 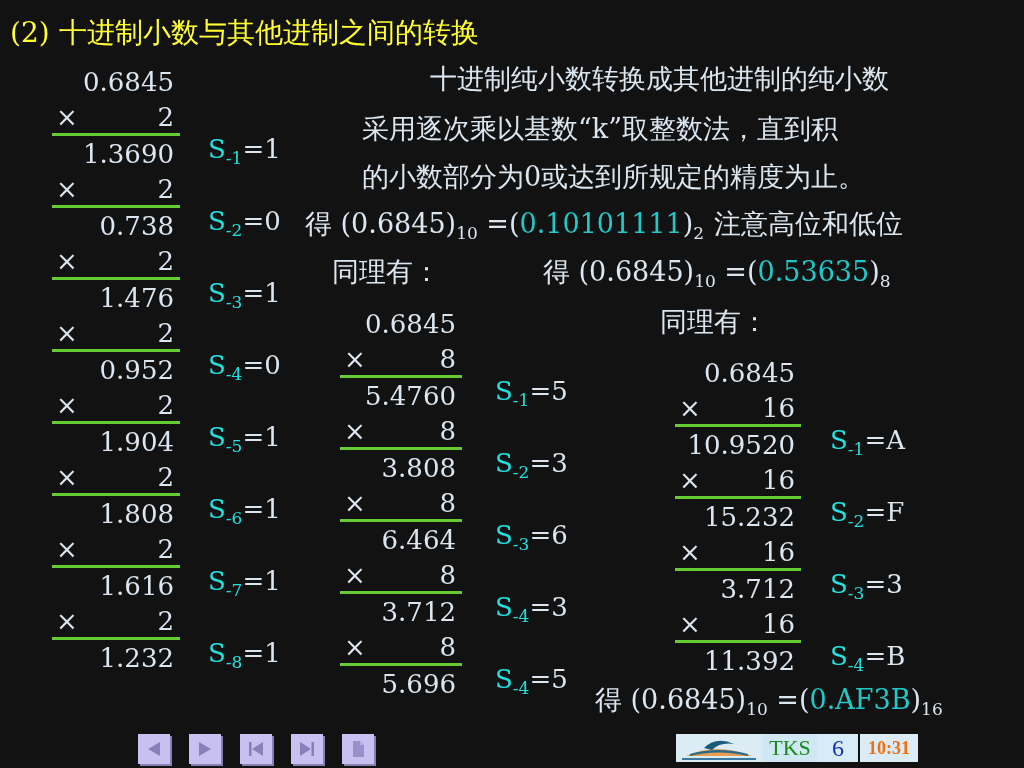 What do you see at coordinates (614, 177) in the screenshot?
I see `body-text: 的小数部分为0或达到所规定的精度为止。` at bounding box center [614, 177].